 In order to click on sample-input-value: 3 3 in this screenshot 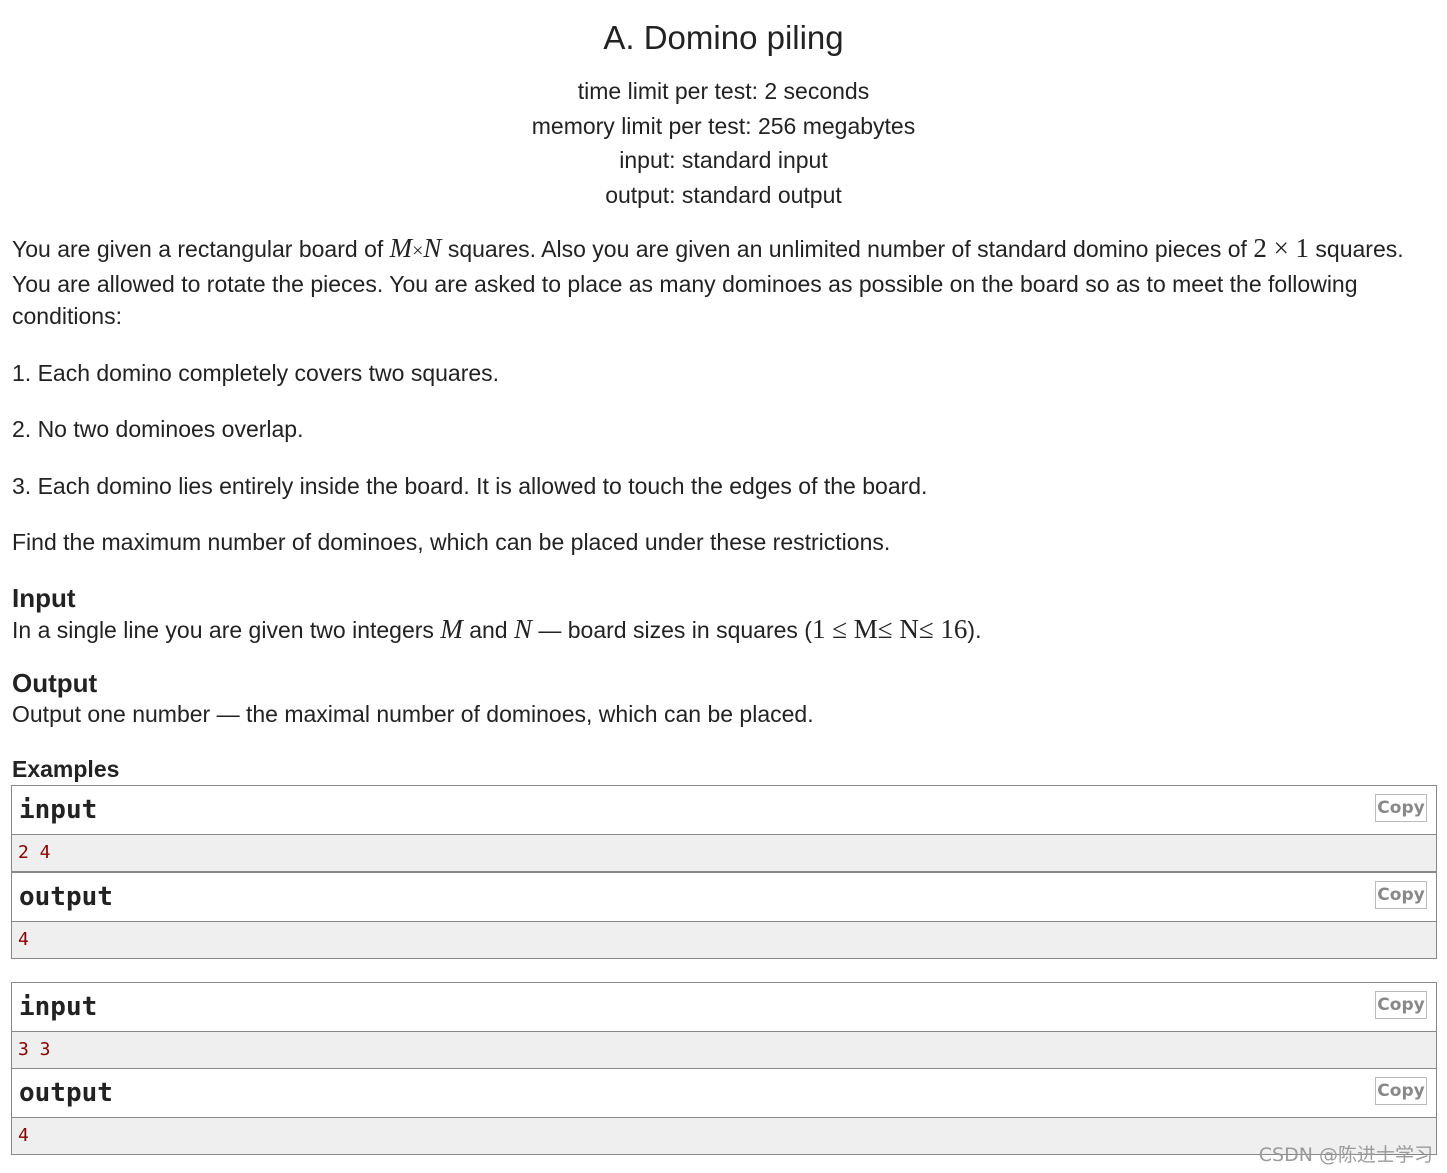, I will do `click(34, 1049)`.